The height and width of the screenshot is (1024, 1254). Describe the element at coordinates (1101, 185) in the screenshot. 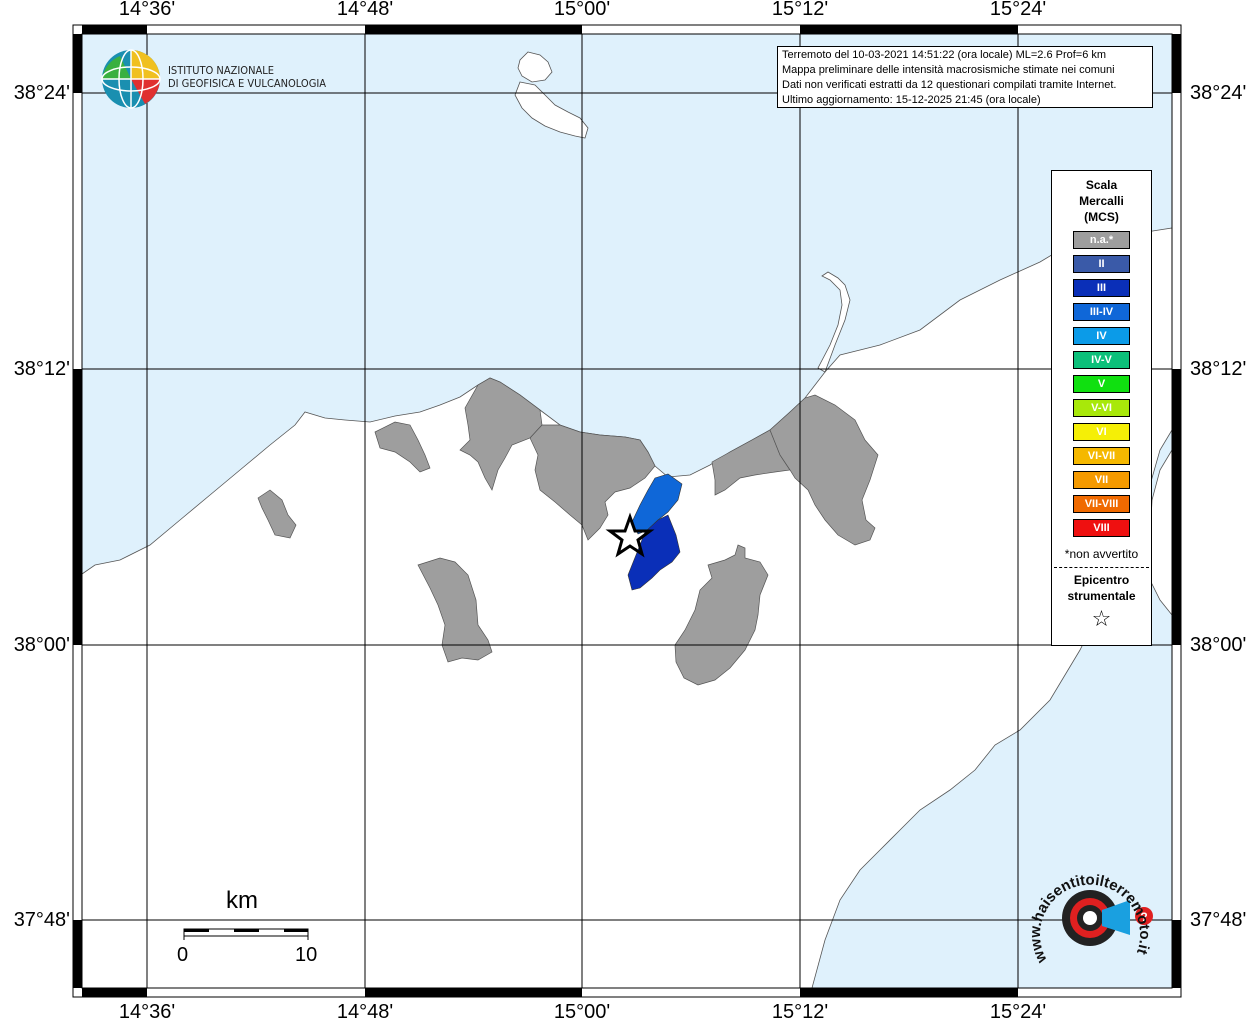

I see `legend-title-line: Scala` at that location.